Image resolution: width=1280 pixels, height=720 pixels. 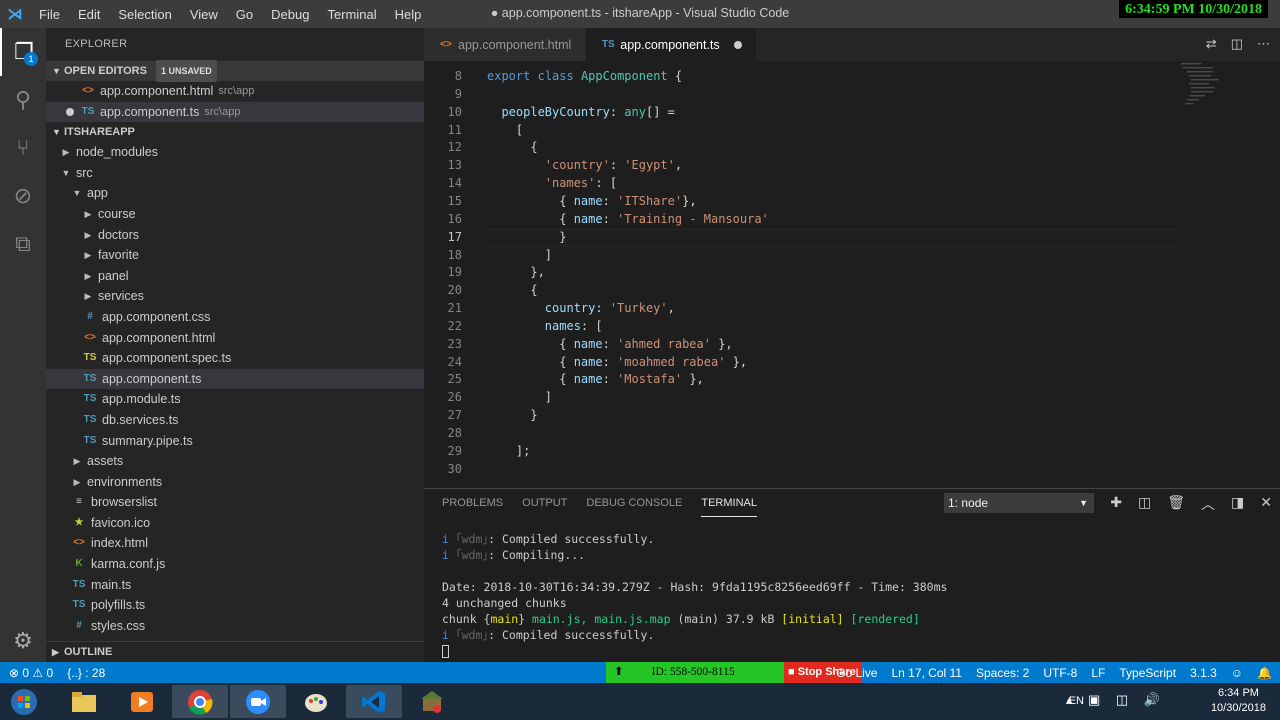 I want to click on file-tree-item: <> index.html, so click(x=235, y=543).